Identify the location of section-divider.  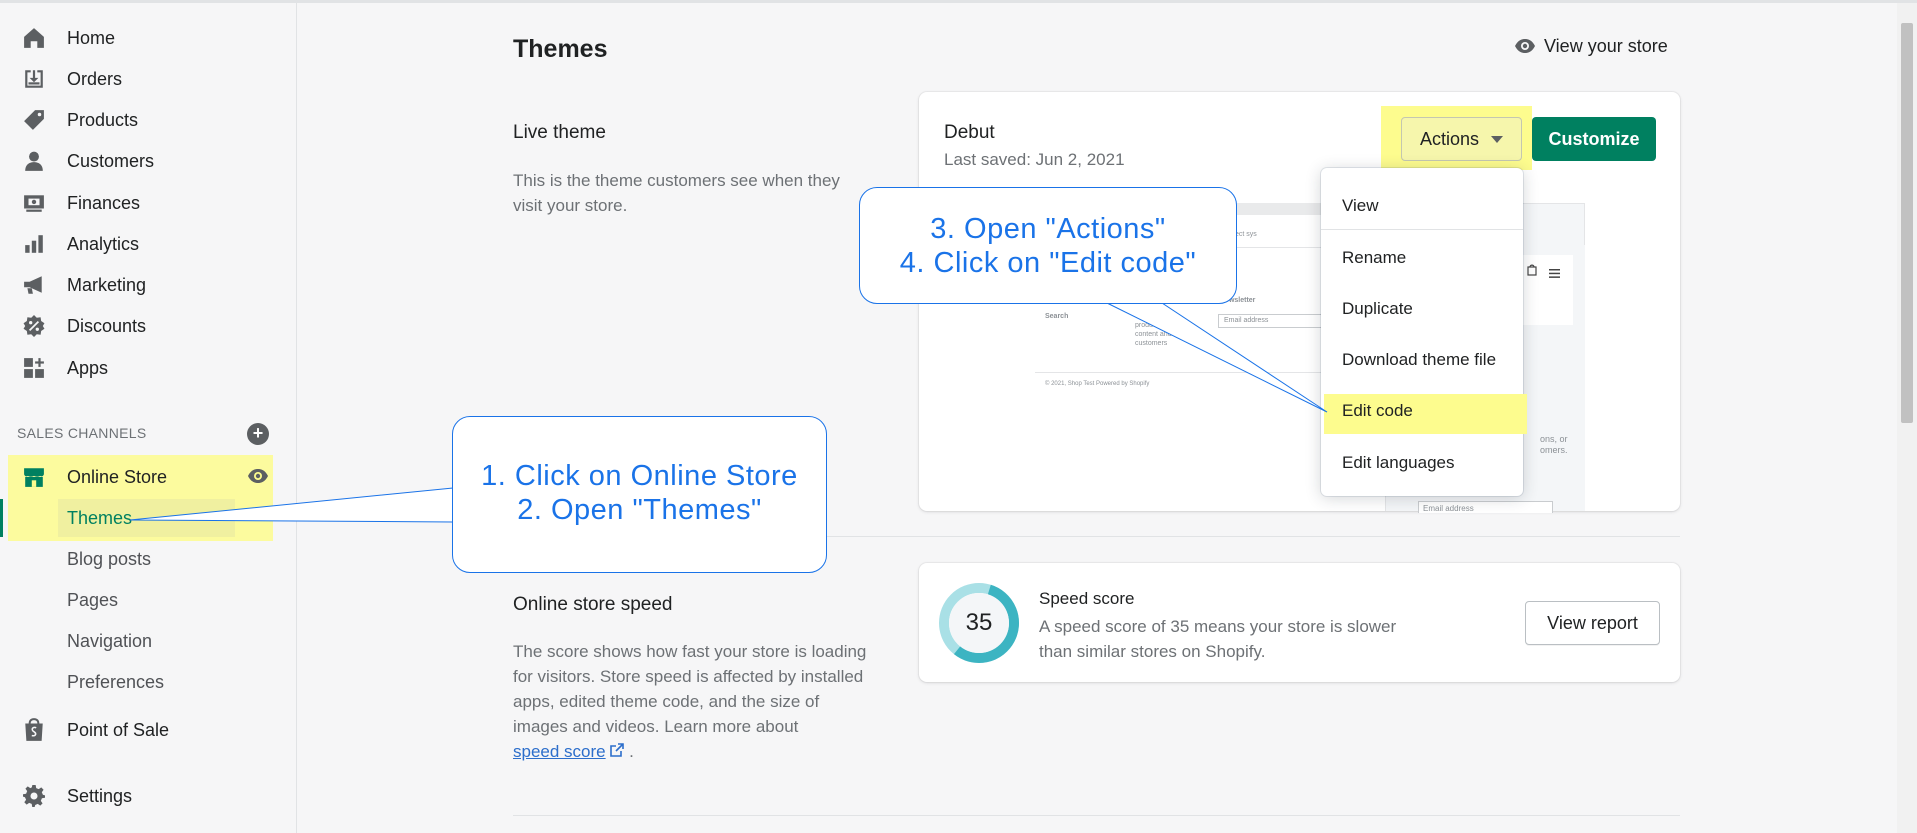
(1096, 815).